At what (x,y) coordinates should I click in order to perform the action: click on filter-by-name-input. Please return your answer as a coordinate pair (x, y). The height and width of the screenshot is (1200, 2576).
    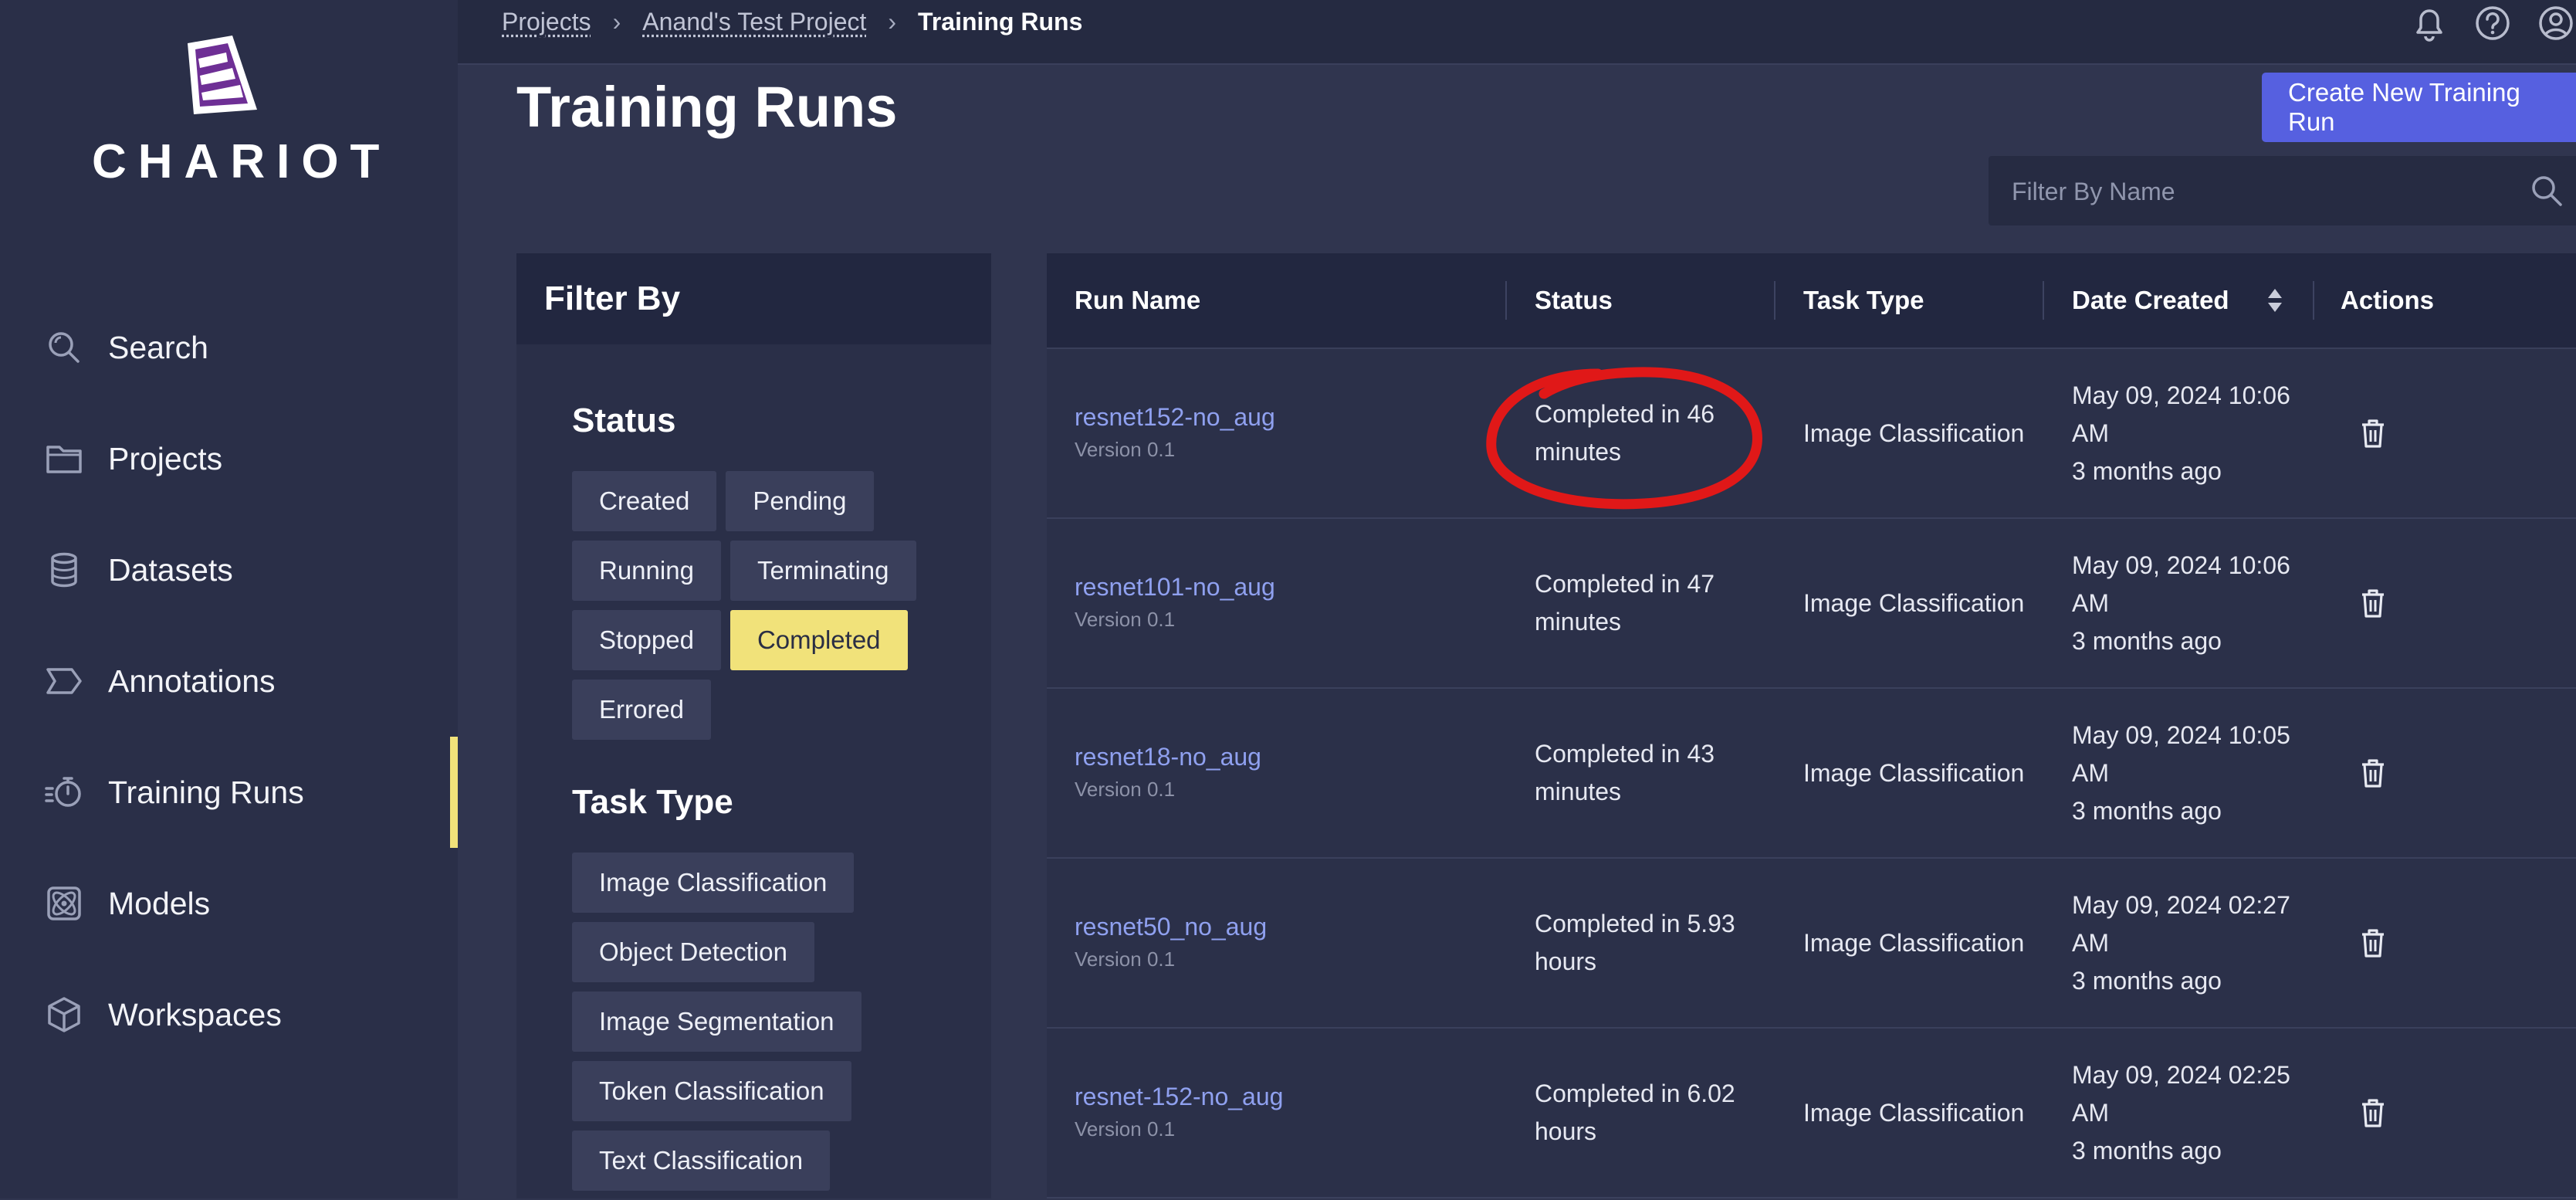
    Looking at the image, I should click on (2259, 191).